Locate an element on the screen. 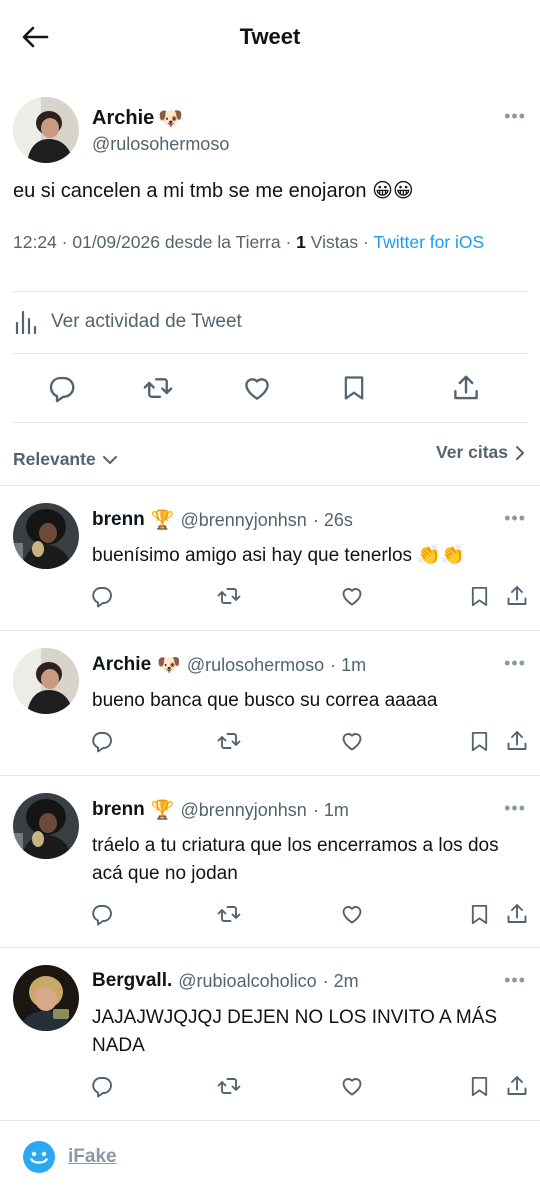 The width and height of the screenshot is (540, 1200). reply-header: Bergvall. @rubioalcoholico · 2m is located at coordinates (225, 981).